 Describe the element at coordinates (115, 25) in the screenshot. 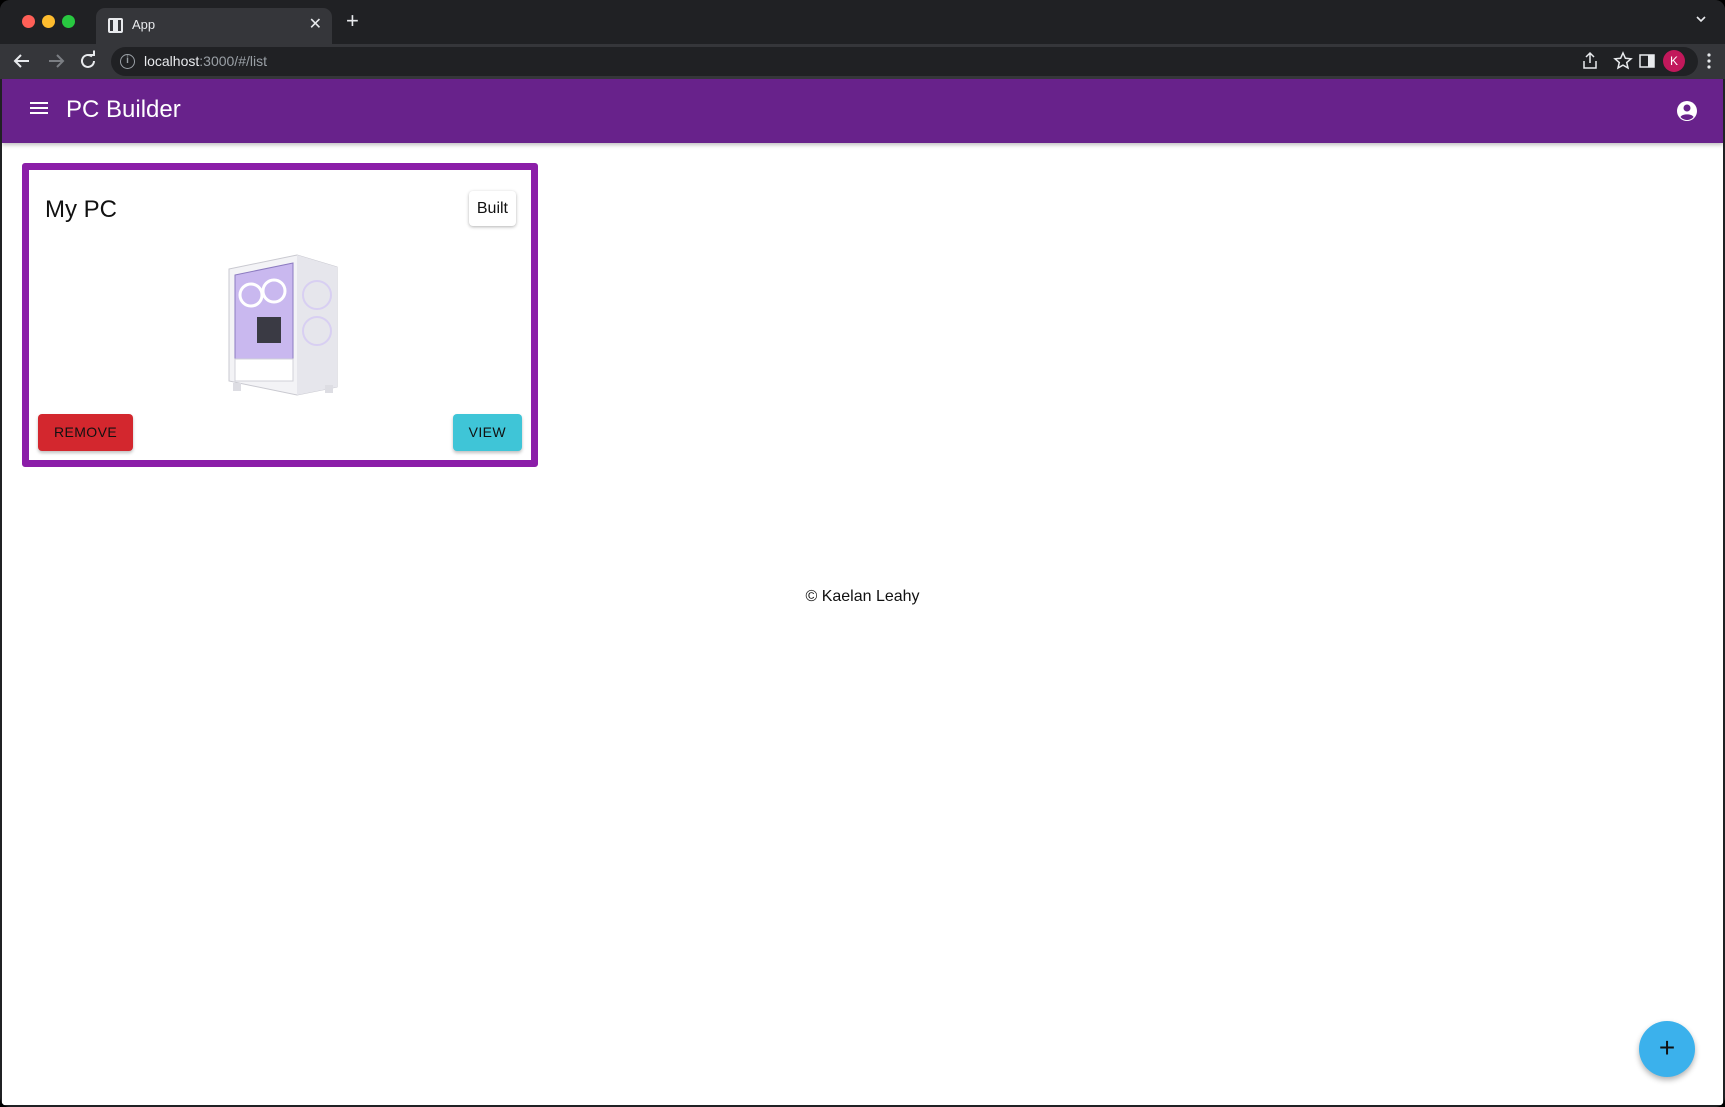

I see `favicon-icon` at that location.